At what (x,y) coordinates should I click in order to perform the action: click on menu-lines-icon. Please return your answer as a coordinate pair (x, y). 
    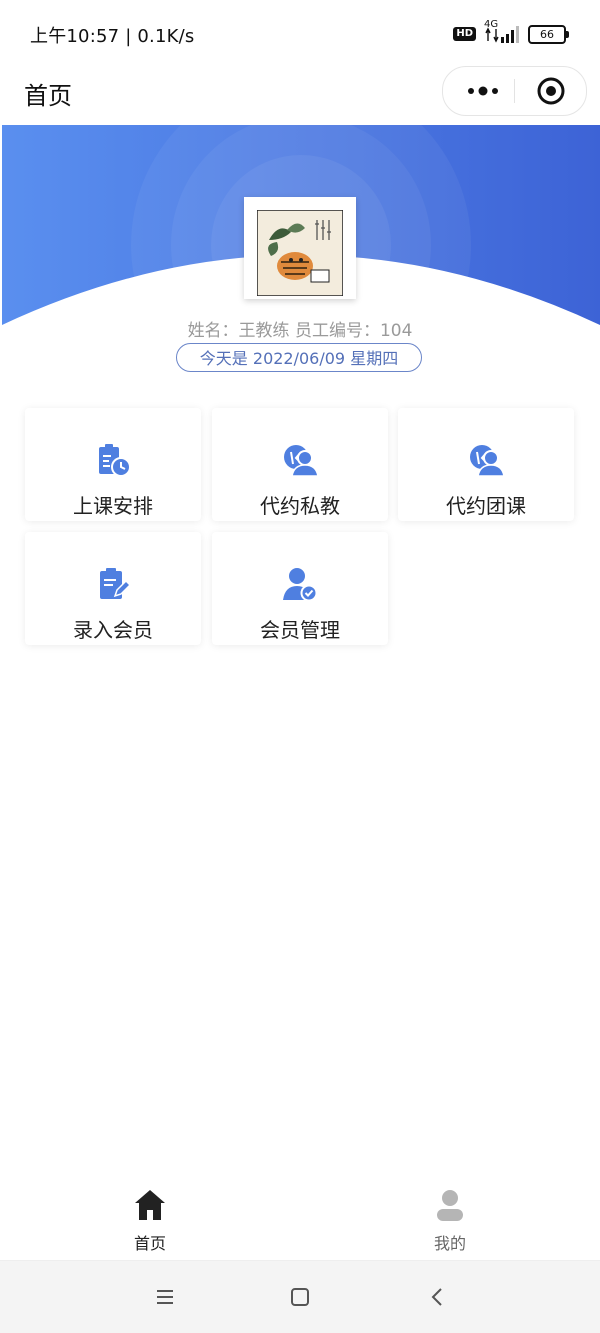
    Looking at the image, I should click on (165, 1297).